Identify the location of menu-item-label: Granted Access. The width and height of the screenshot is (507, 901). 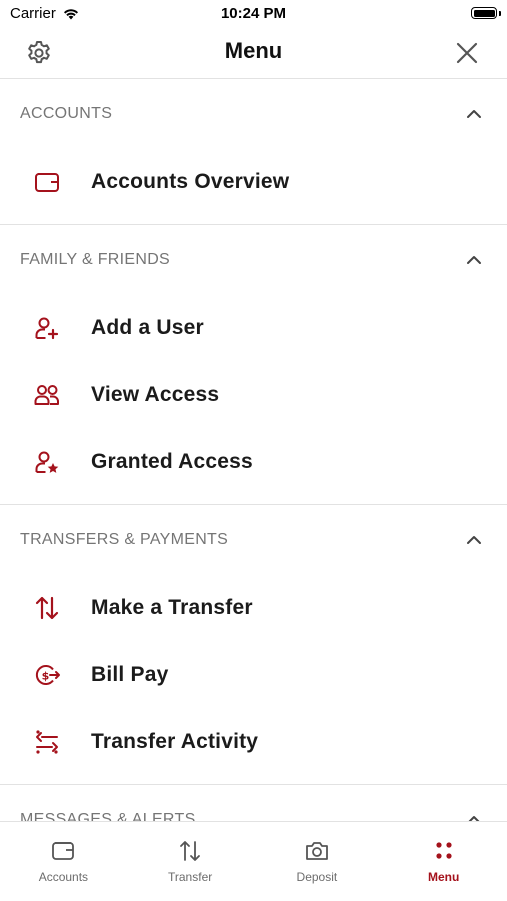
(172, 461).